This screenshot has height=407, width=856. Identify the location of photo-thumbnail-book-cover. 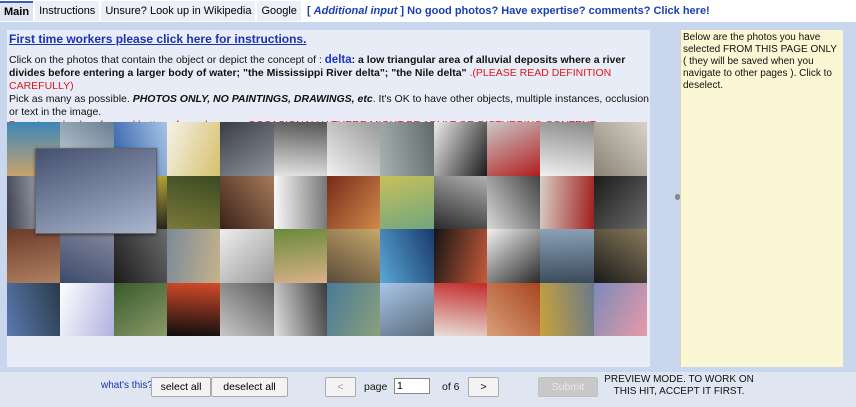
(140, 256).